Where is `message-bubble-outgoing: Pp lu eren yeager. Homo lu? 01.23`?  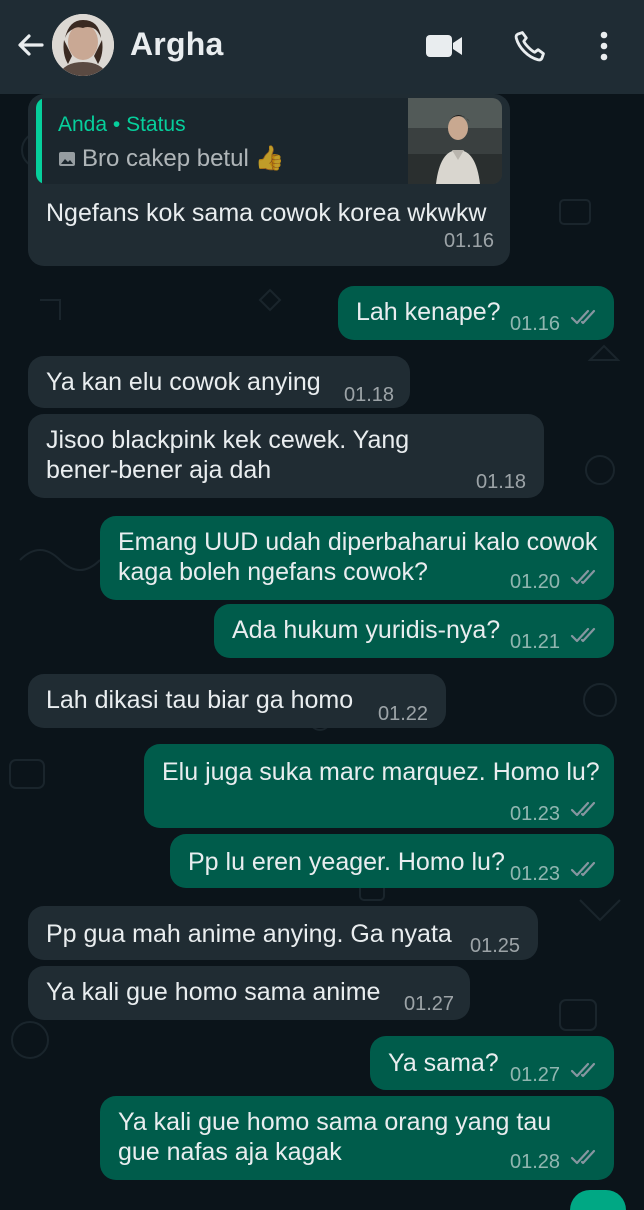 message-bubble-outgoing: Pp lu eren yeager. Homo lu? 01.23 is located at coordinates (392, 861).